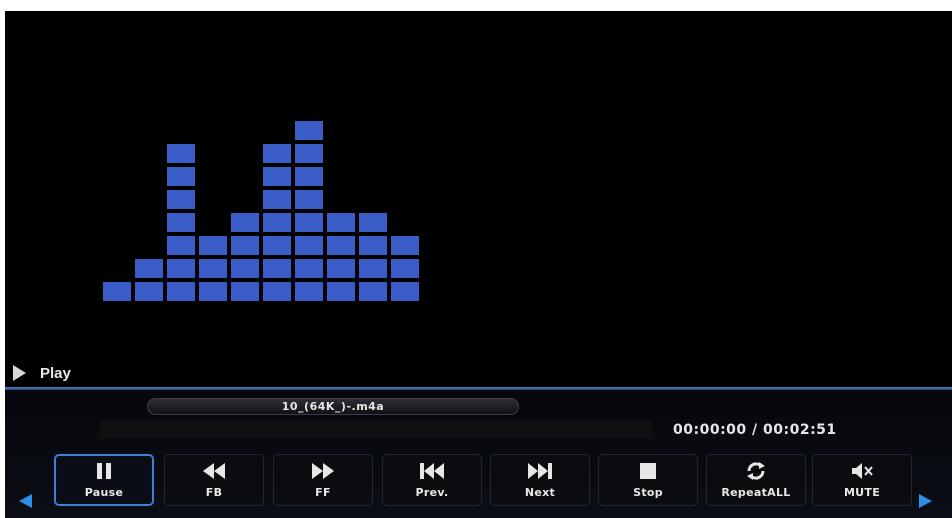  I want to click on playback-status: Play, so click(42, 373).